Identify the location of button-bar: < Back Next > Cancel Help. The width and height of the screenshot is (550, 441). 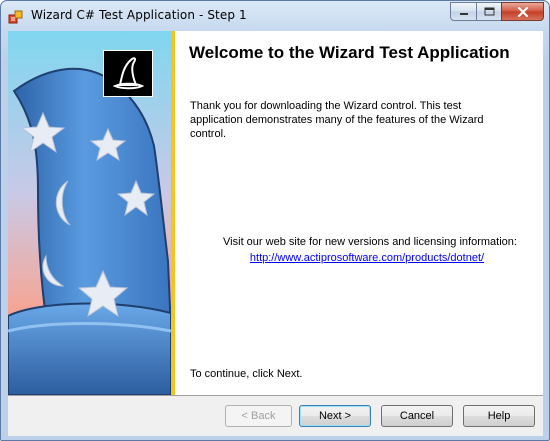
(275, 415).